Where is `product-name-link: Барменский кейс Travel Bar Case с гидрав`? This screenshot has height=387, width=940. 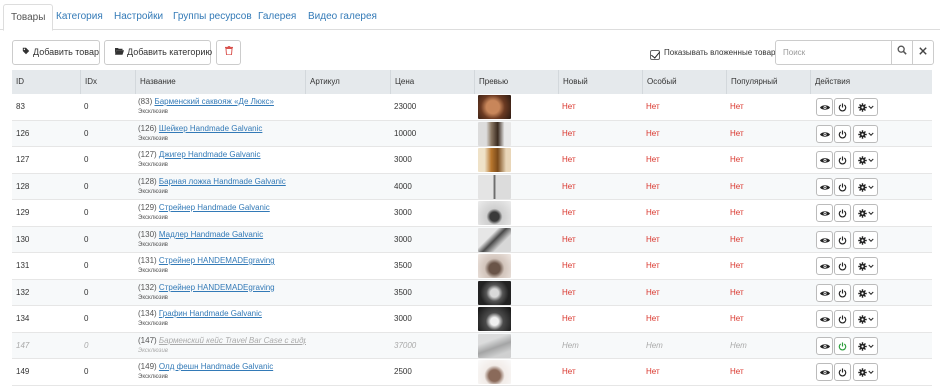 product-name-link: Барменский кейс Travel Bar Case с гидрав is located at coordinates (232, 340).